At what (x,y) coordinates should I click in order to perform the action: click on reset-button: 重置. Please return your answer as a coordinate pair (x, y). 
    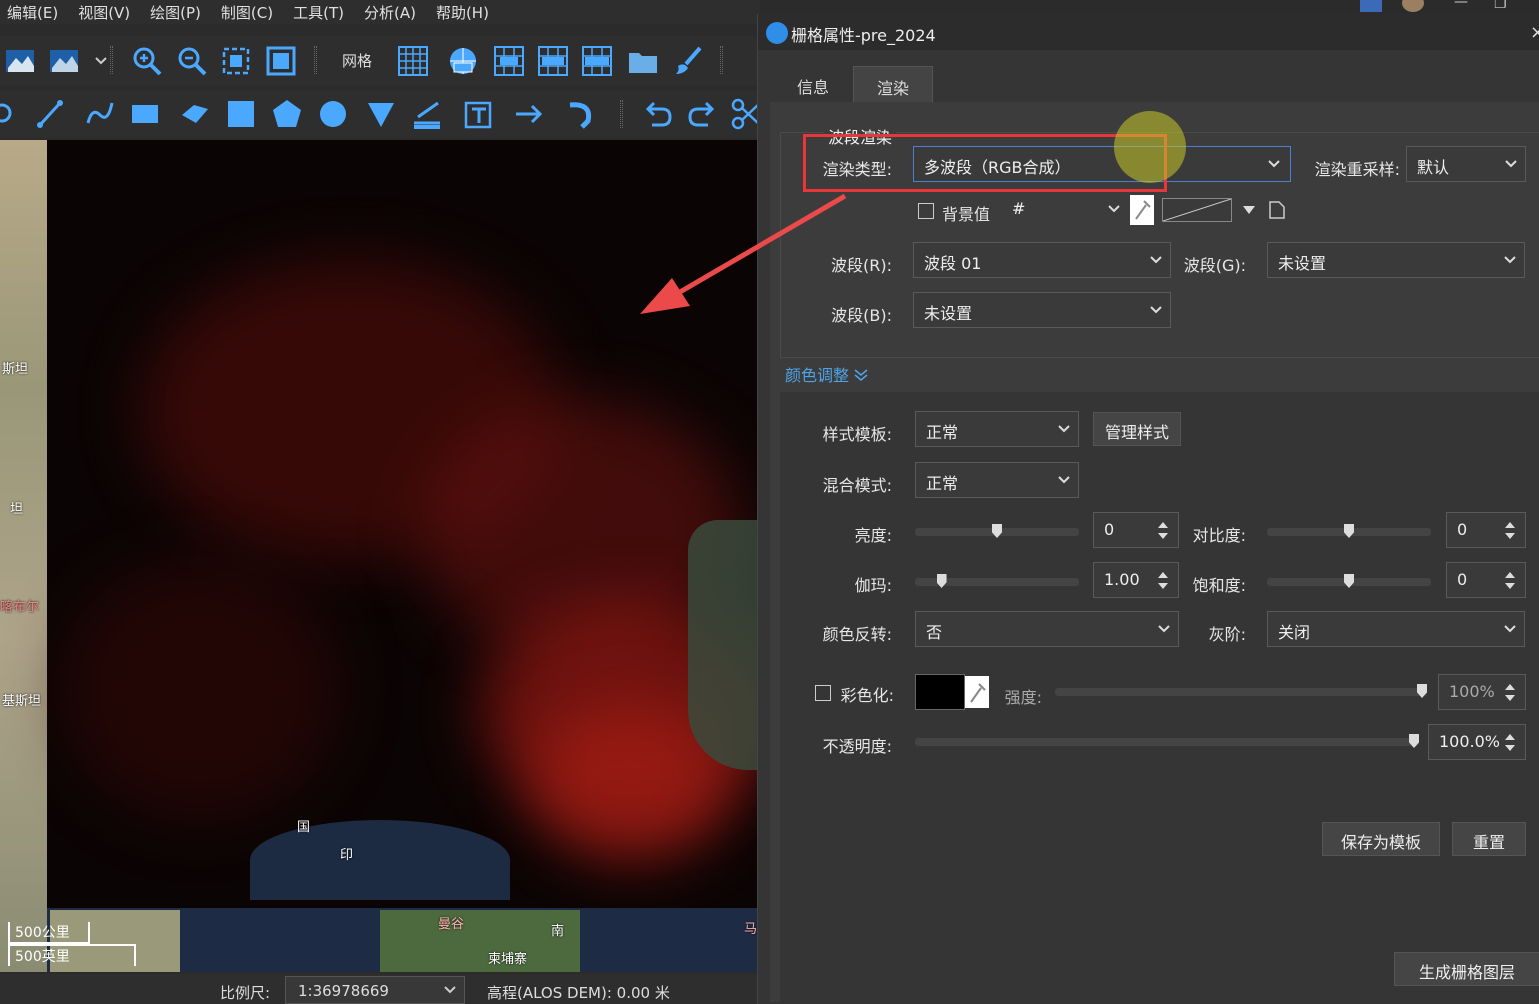
    Looking at the image, I should click on (1489, 839).